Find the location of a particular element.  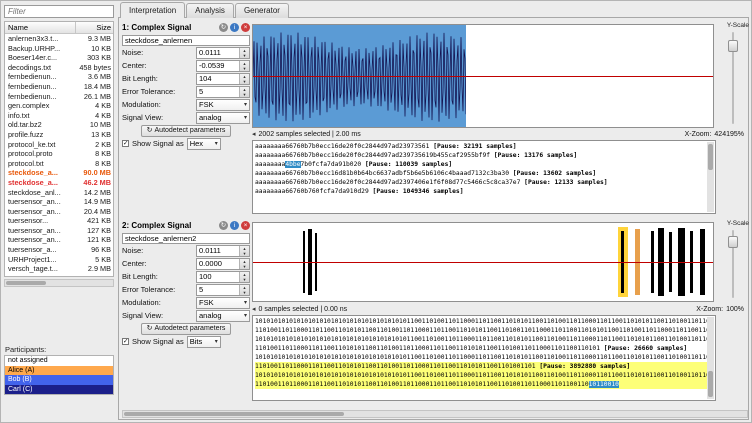

file-row: tuersensor... 421 KB is located at coordinates (59, 221).